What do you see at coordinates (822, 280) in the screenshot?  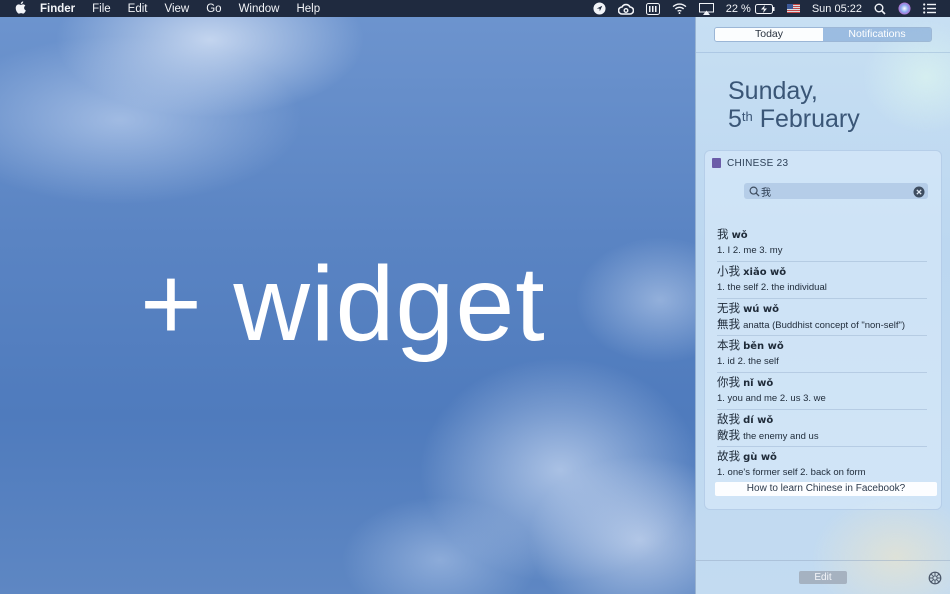 I see `list-item: 小我 xiǎo wǒ 1. the self 2. the individual` at bounding box center [822, 280].